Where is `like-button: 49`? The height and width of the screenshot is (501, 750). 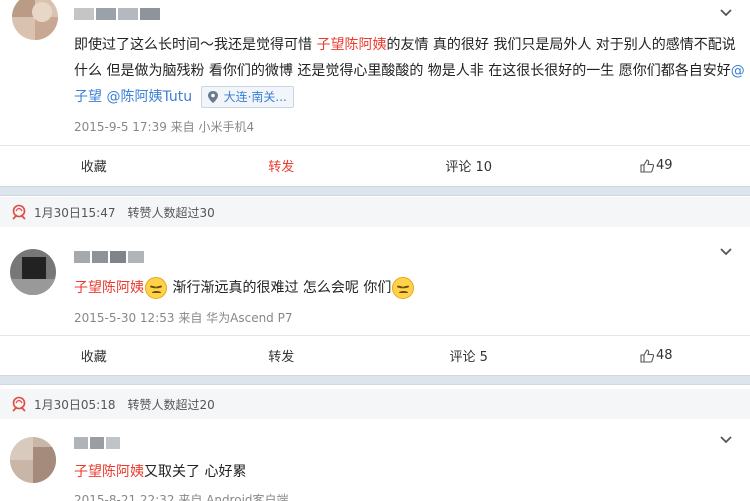 like-button: 49 is located at coordinates (656, 165).